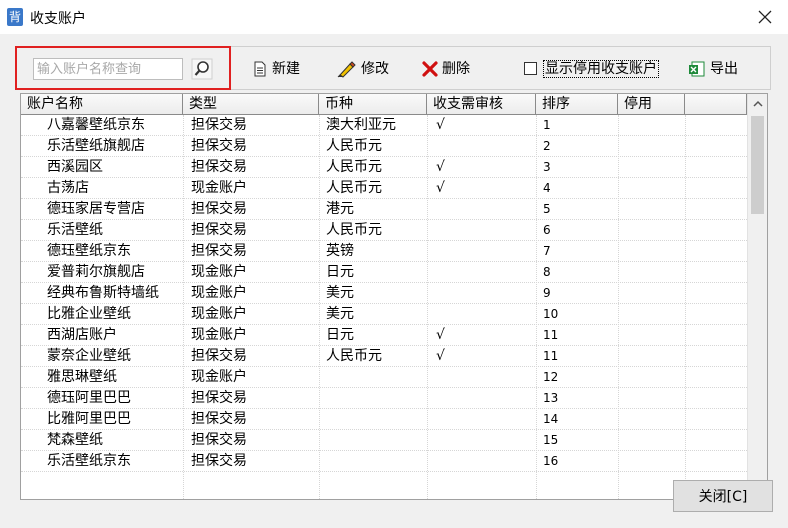  I want to click on close-icon, so click(765, 17).